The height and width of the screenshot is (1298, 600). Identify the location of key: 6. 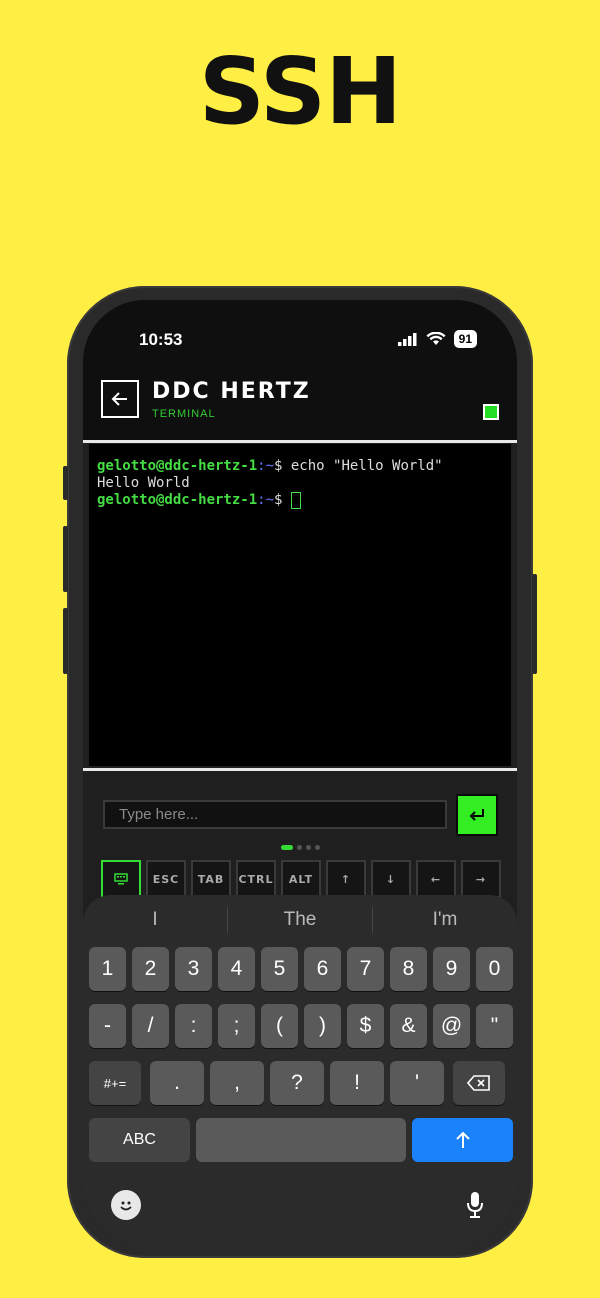
(322, 969).